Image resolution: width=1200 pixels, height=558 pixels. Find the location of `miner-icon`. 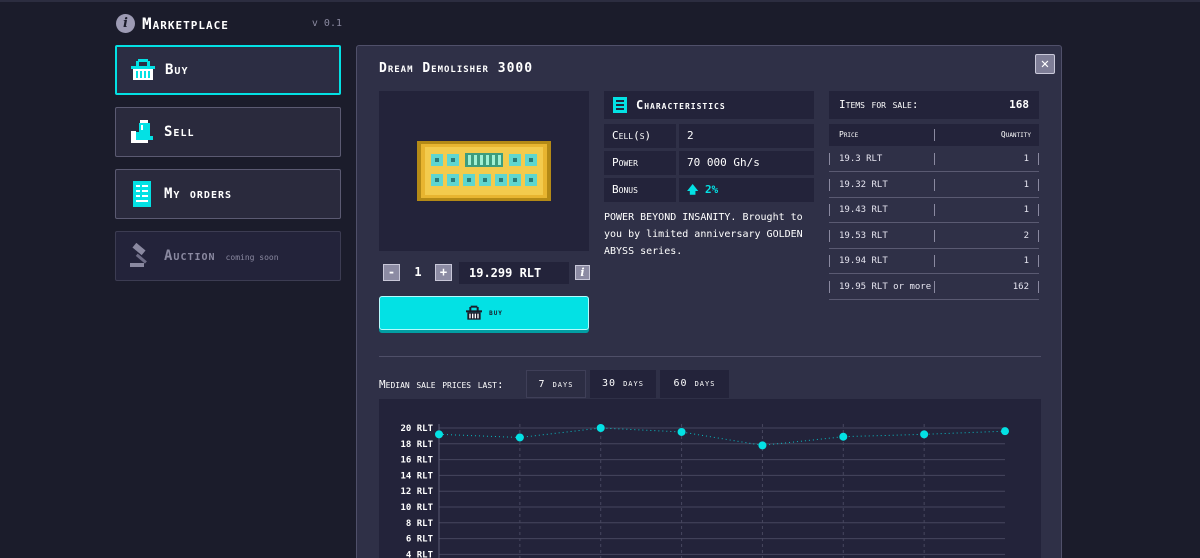

miner-icon is located at coordinates (484, 171).